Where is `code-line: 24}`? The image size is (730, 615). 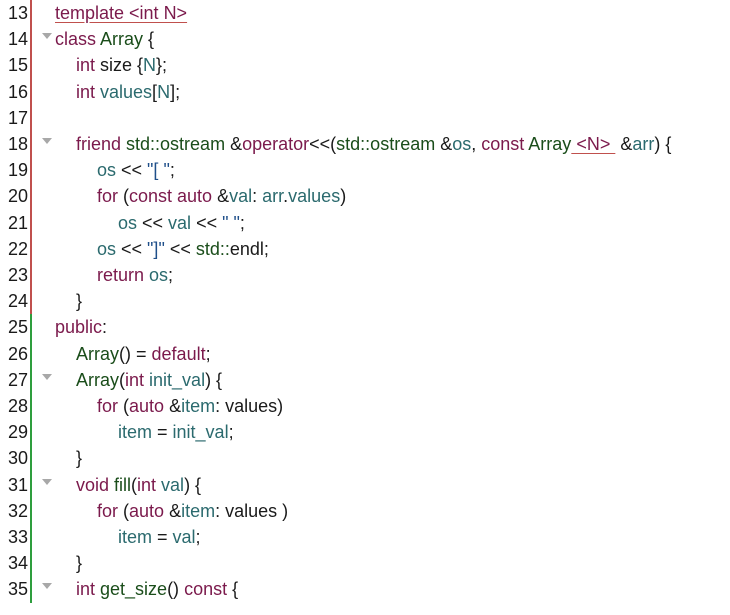 code-line: 24} is located at coordinates (365, 301).